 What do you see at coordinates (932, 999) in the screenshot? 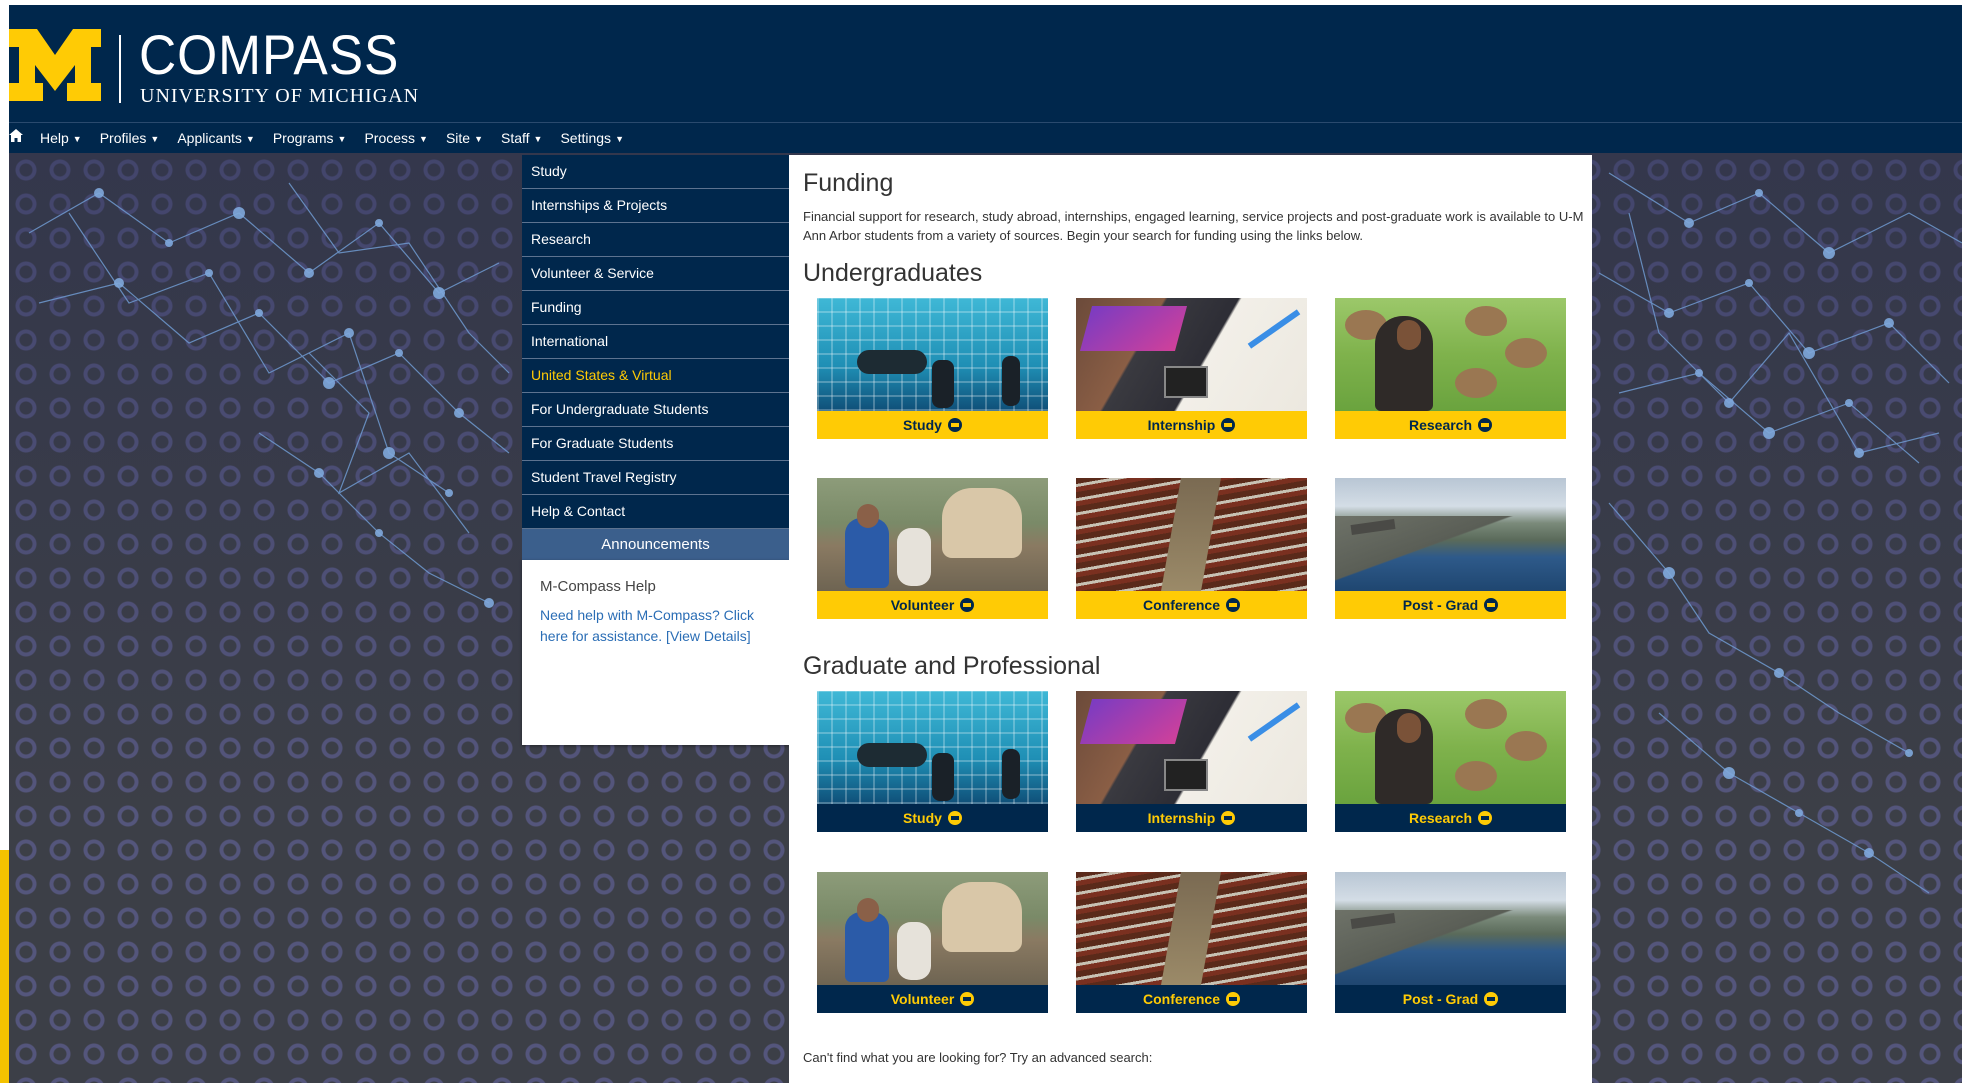
I see `tile-caption: Volunteer` at bounding box center [932, 999].